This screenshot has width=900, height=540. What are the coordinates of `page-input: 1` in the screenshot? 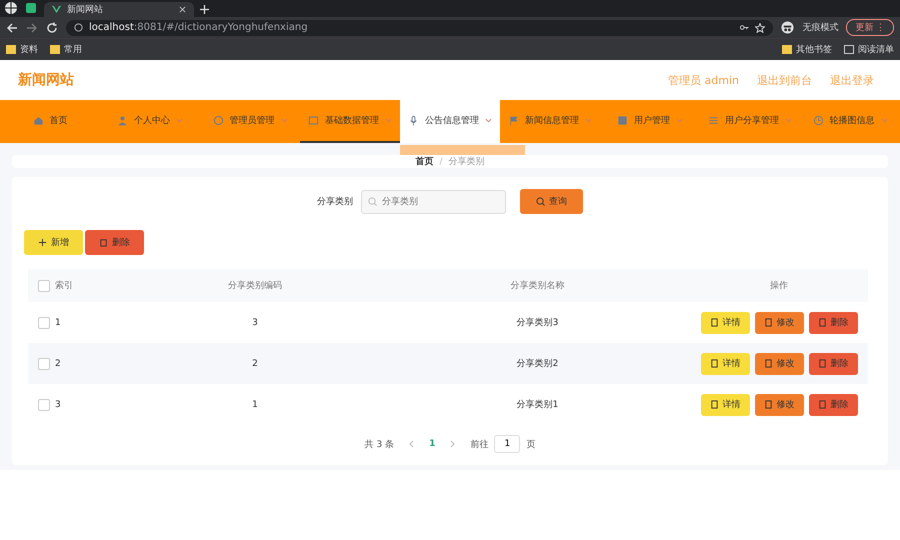 It's located at (507, 444).